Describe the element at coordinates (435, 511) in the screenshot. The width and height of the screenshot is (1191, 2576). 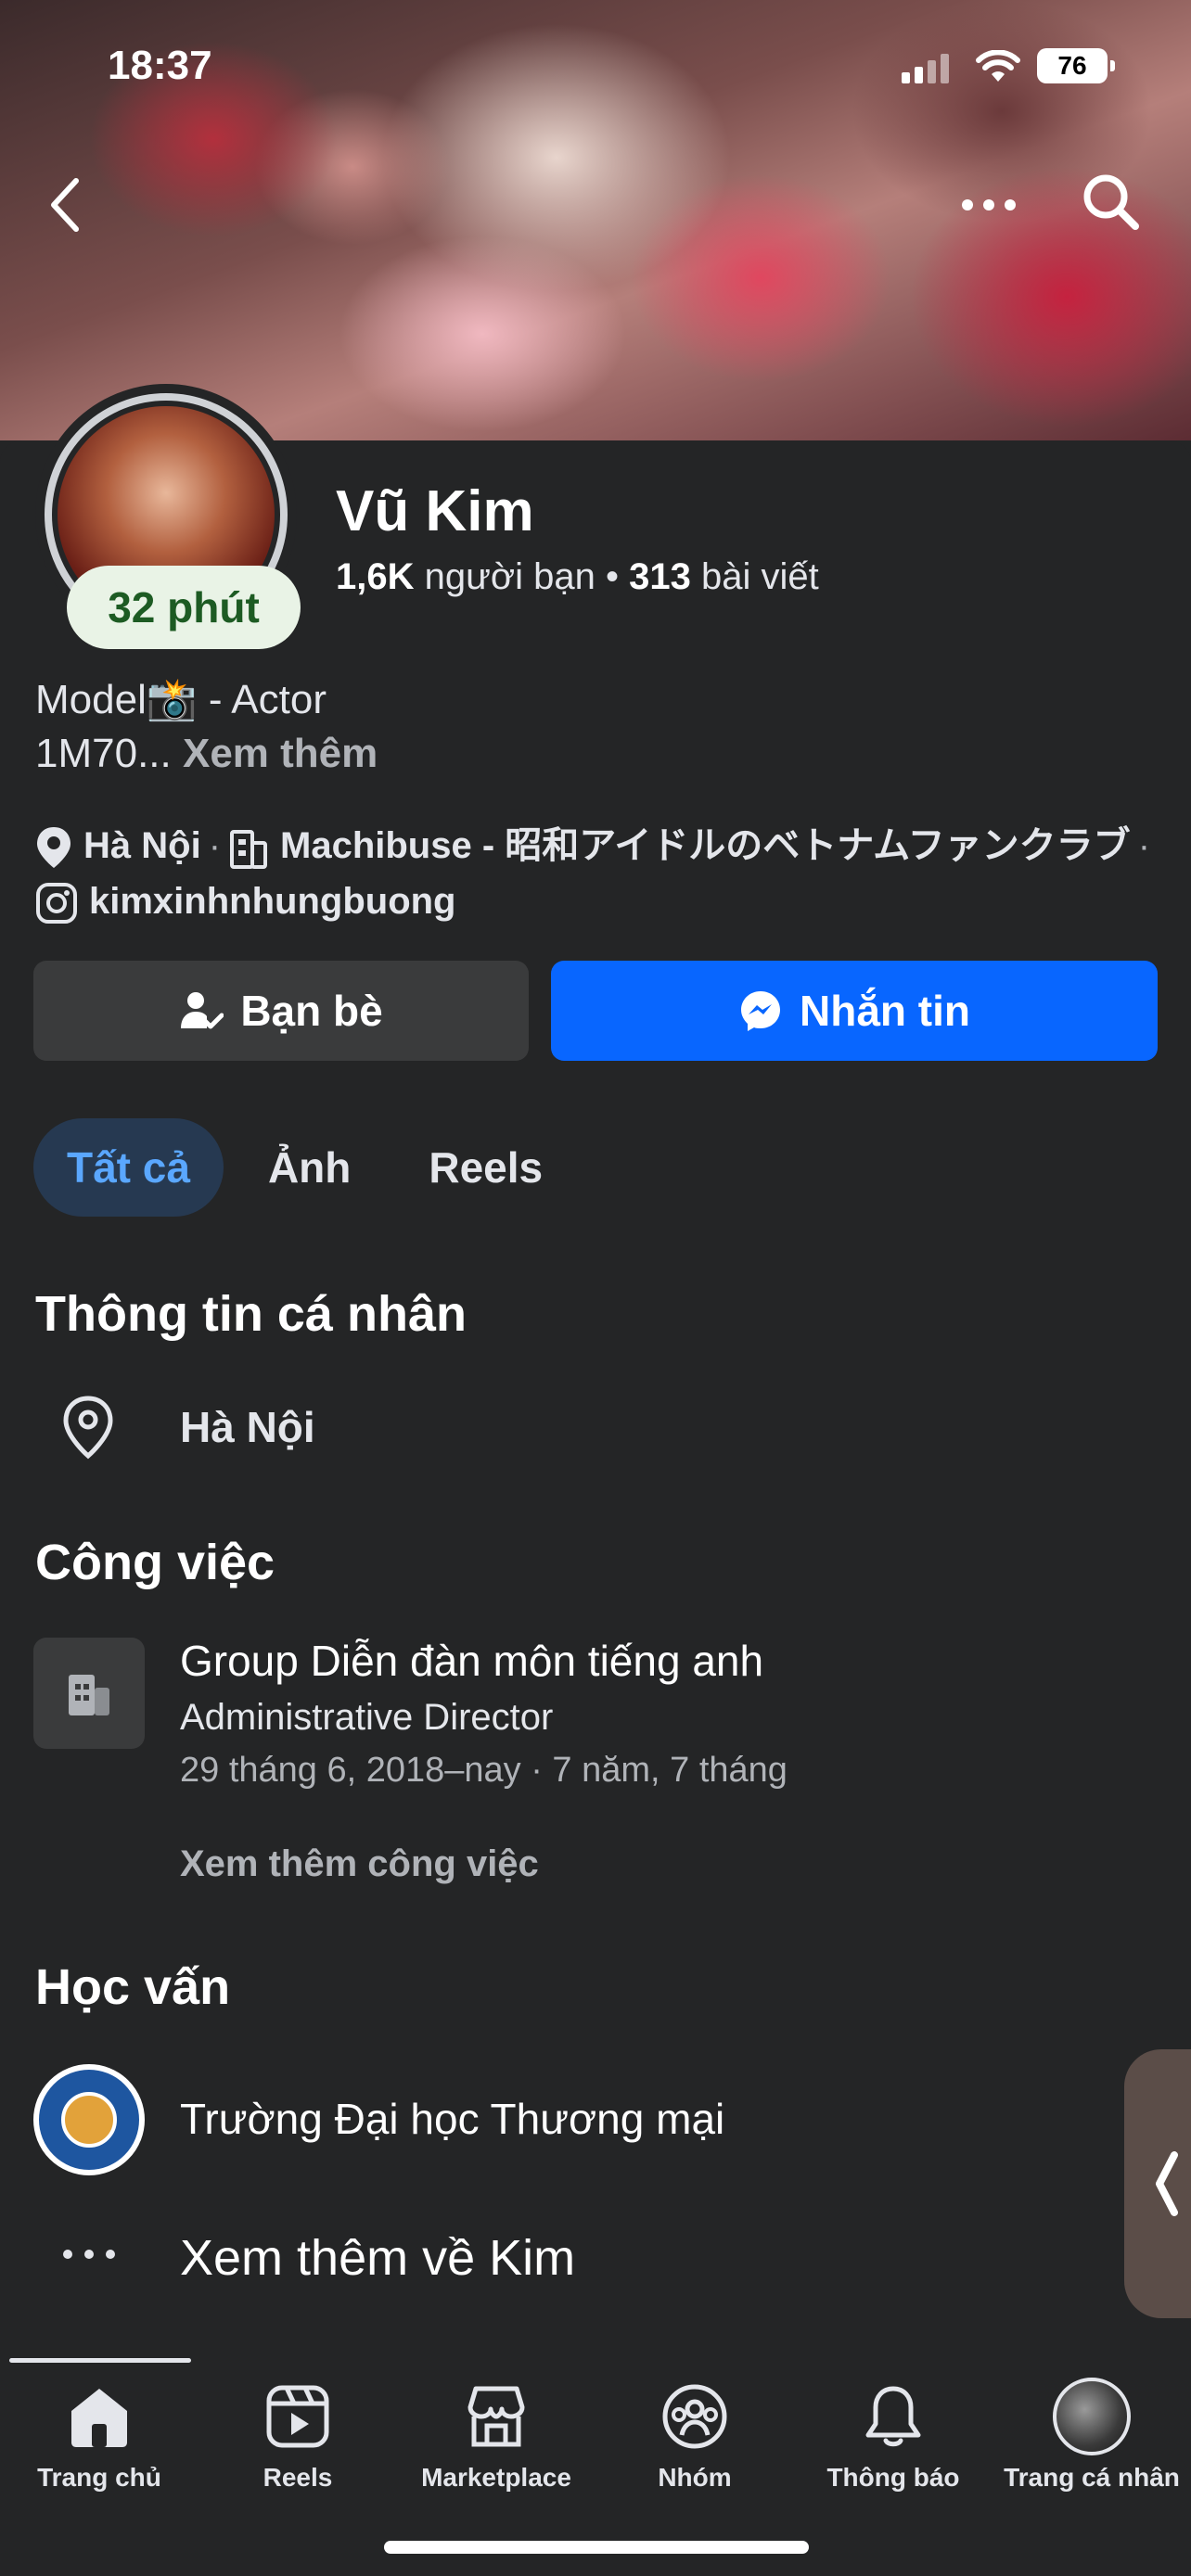
I see `profile-name: Vũ Kim` at that location.